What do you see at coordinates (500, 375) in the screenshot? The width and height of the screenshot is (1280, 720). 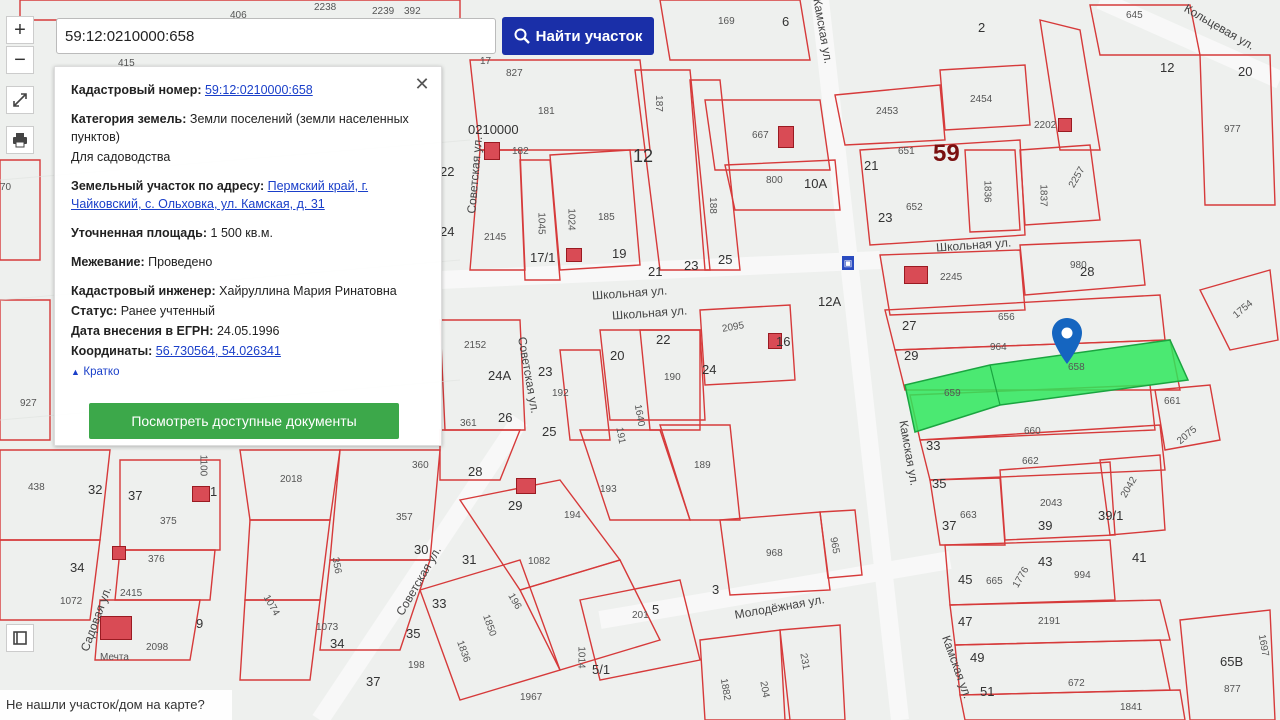 I see `parcel-number: 24А` at bounding box center [500, 375].